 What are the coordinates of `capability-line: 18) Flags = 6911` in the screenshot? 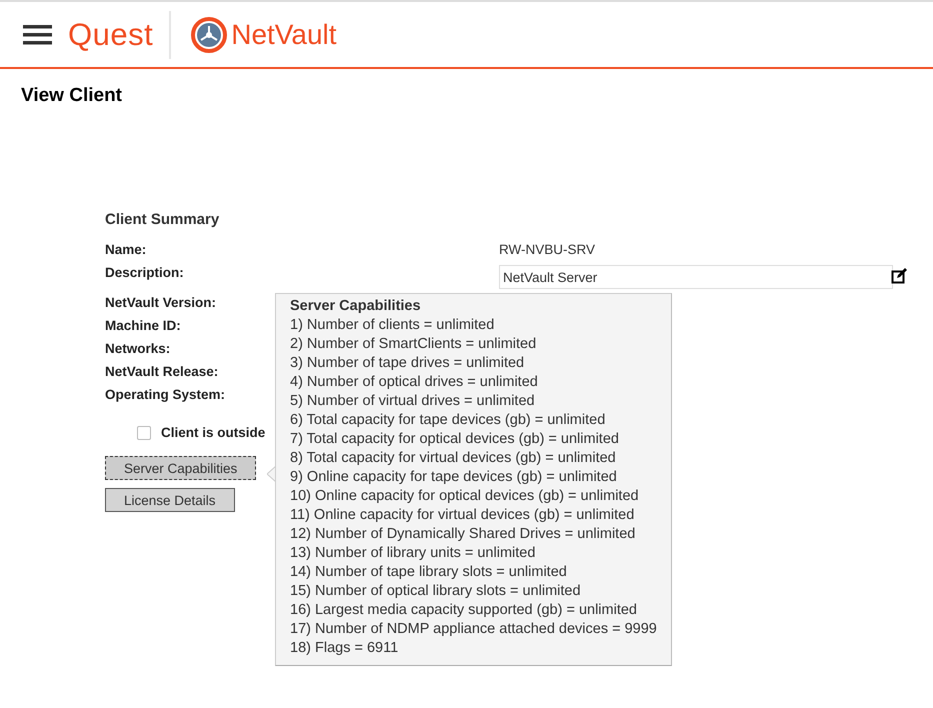 It's located at (345, 648).